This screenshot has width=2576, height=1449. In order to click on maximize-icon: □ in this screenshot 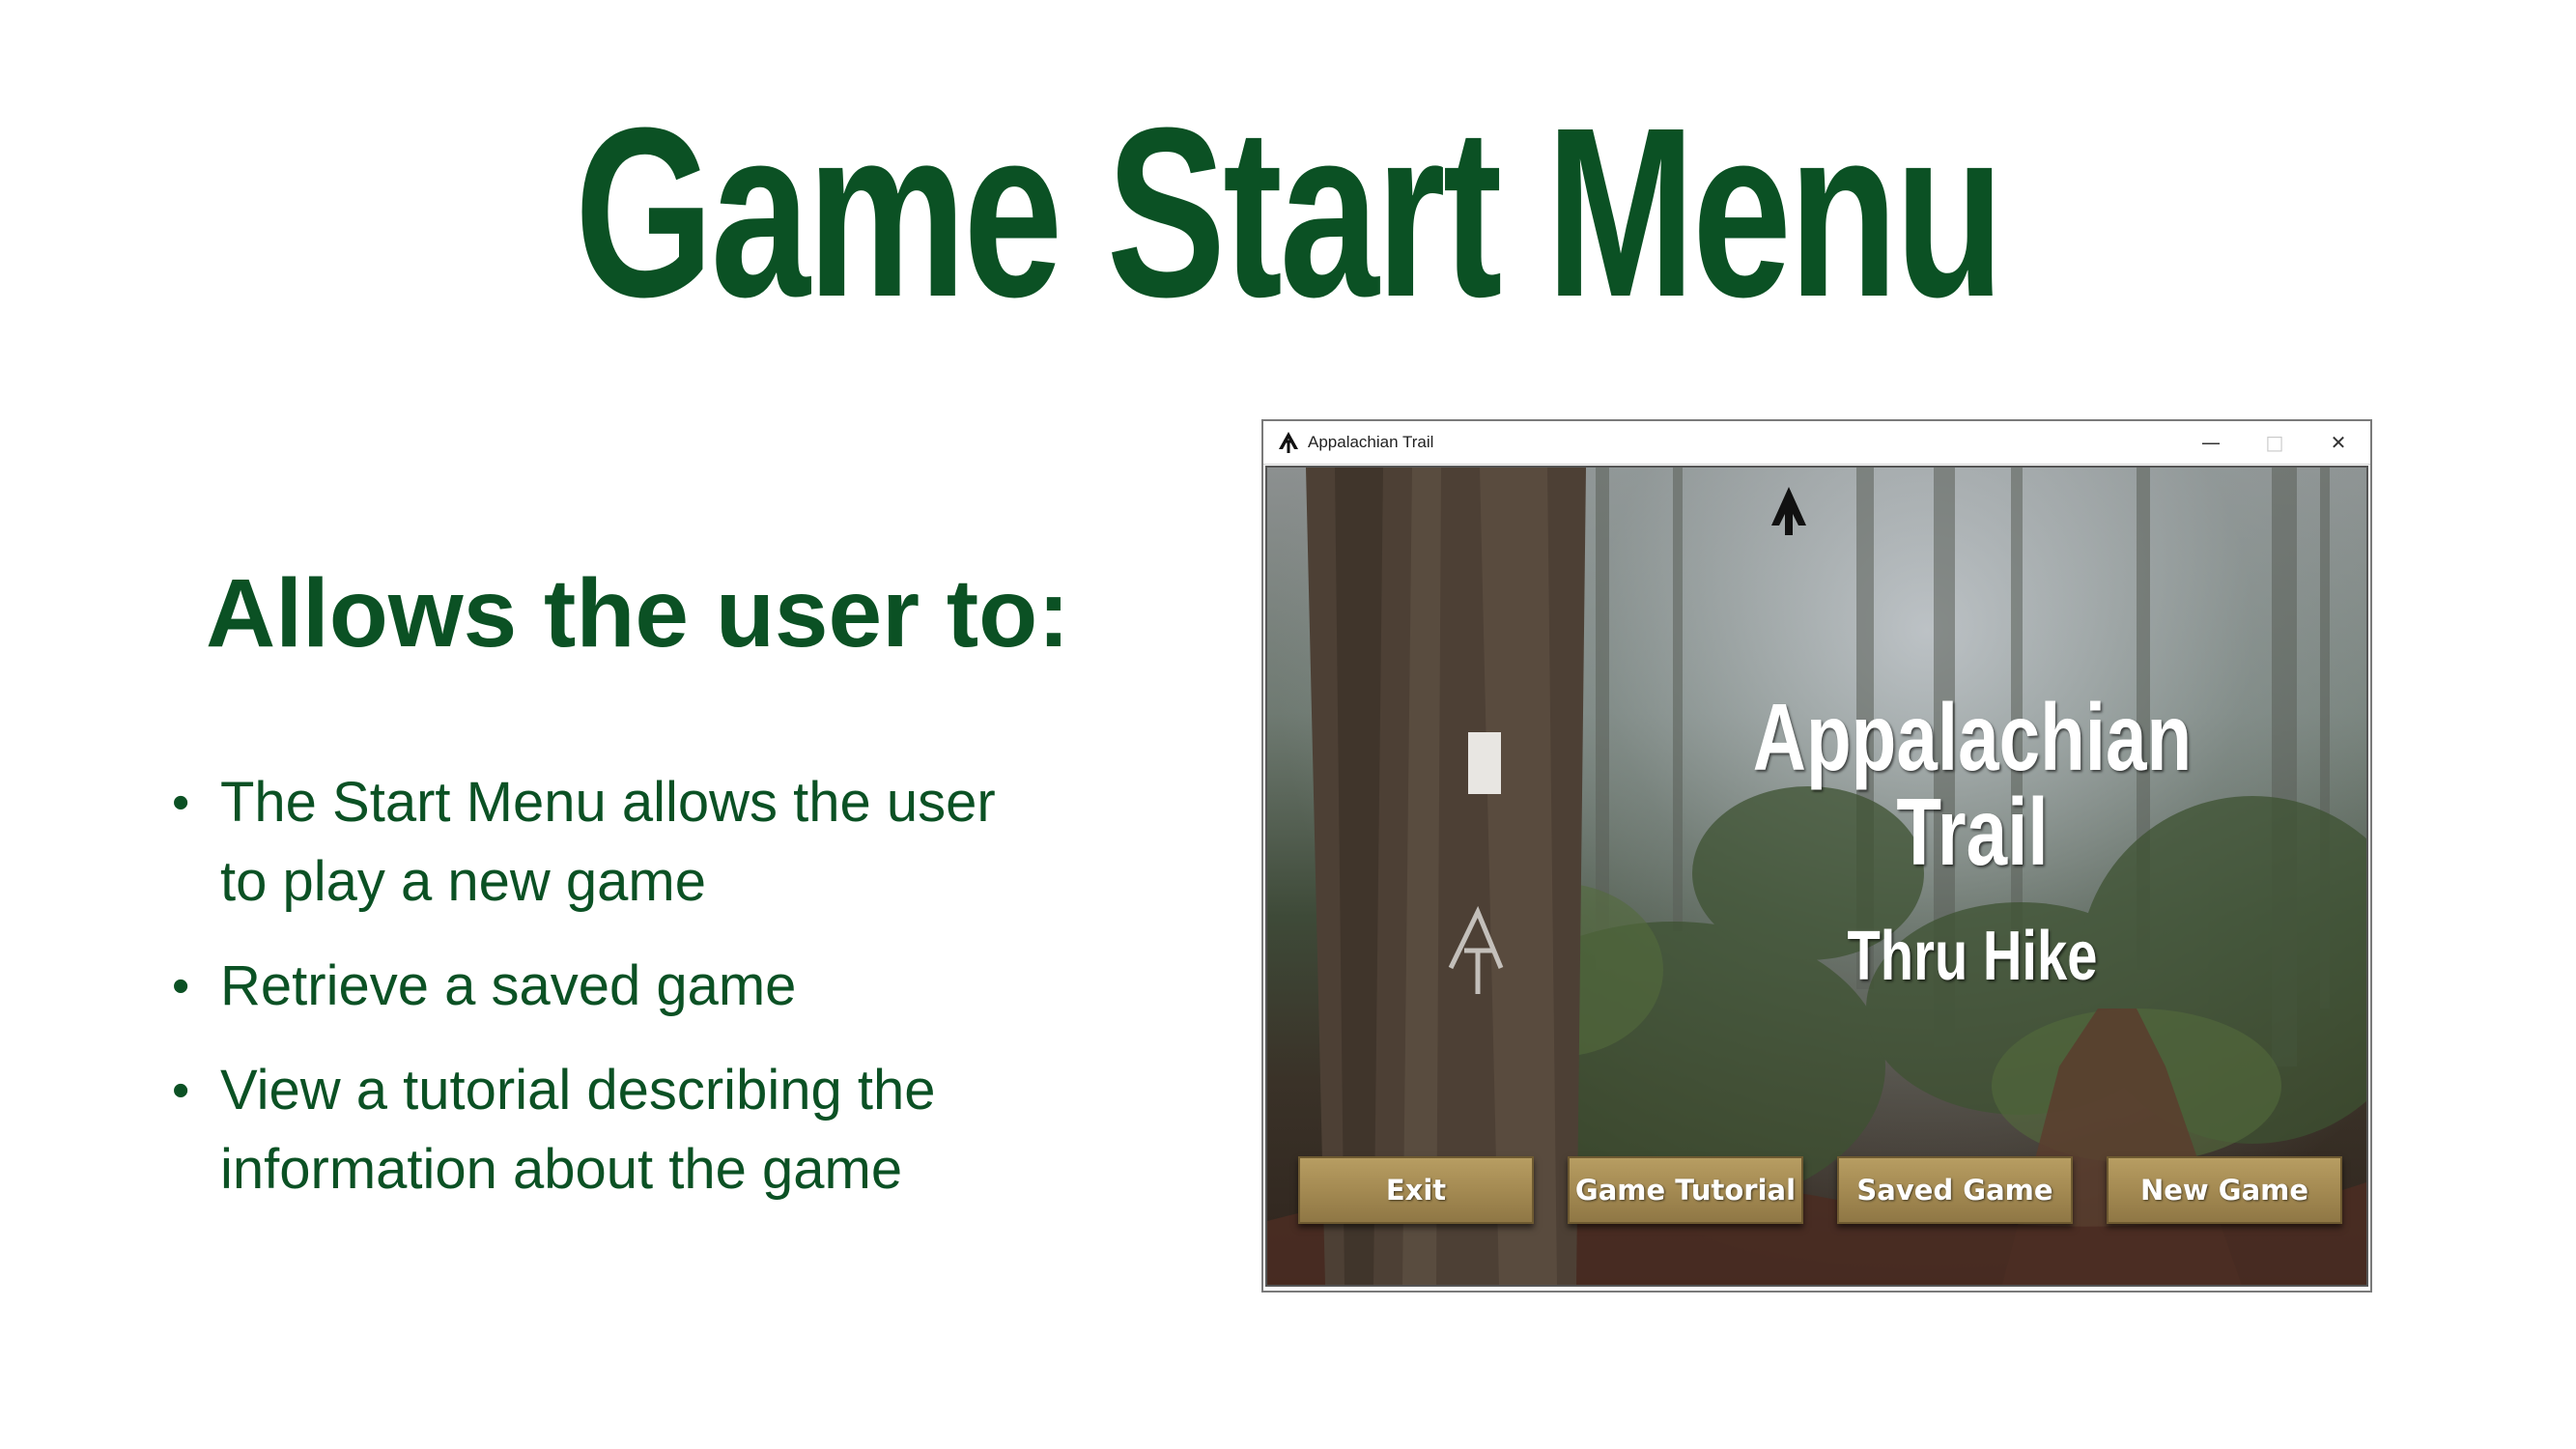, I will do `click(2275, 442)`.